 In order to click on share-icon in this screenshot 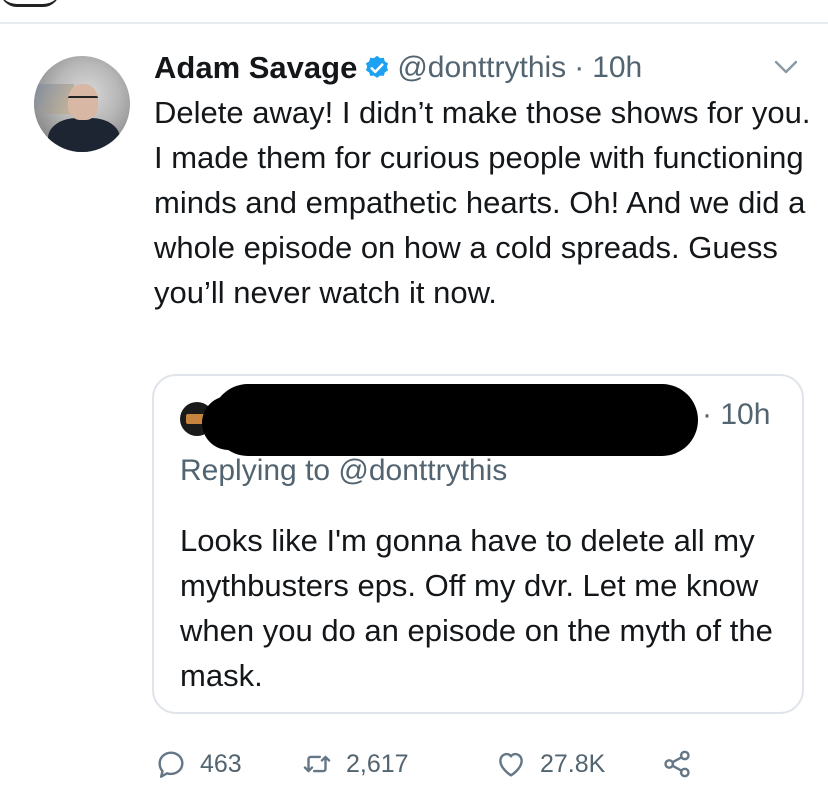, I will do `click(677, 764)`.